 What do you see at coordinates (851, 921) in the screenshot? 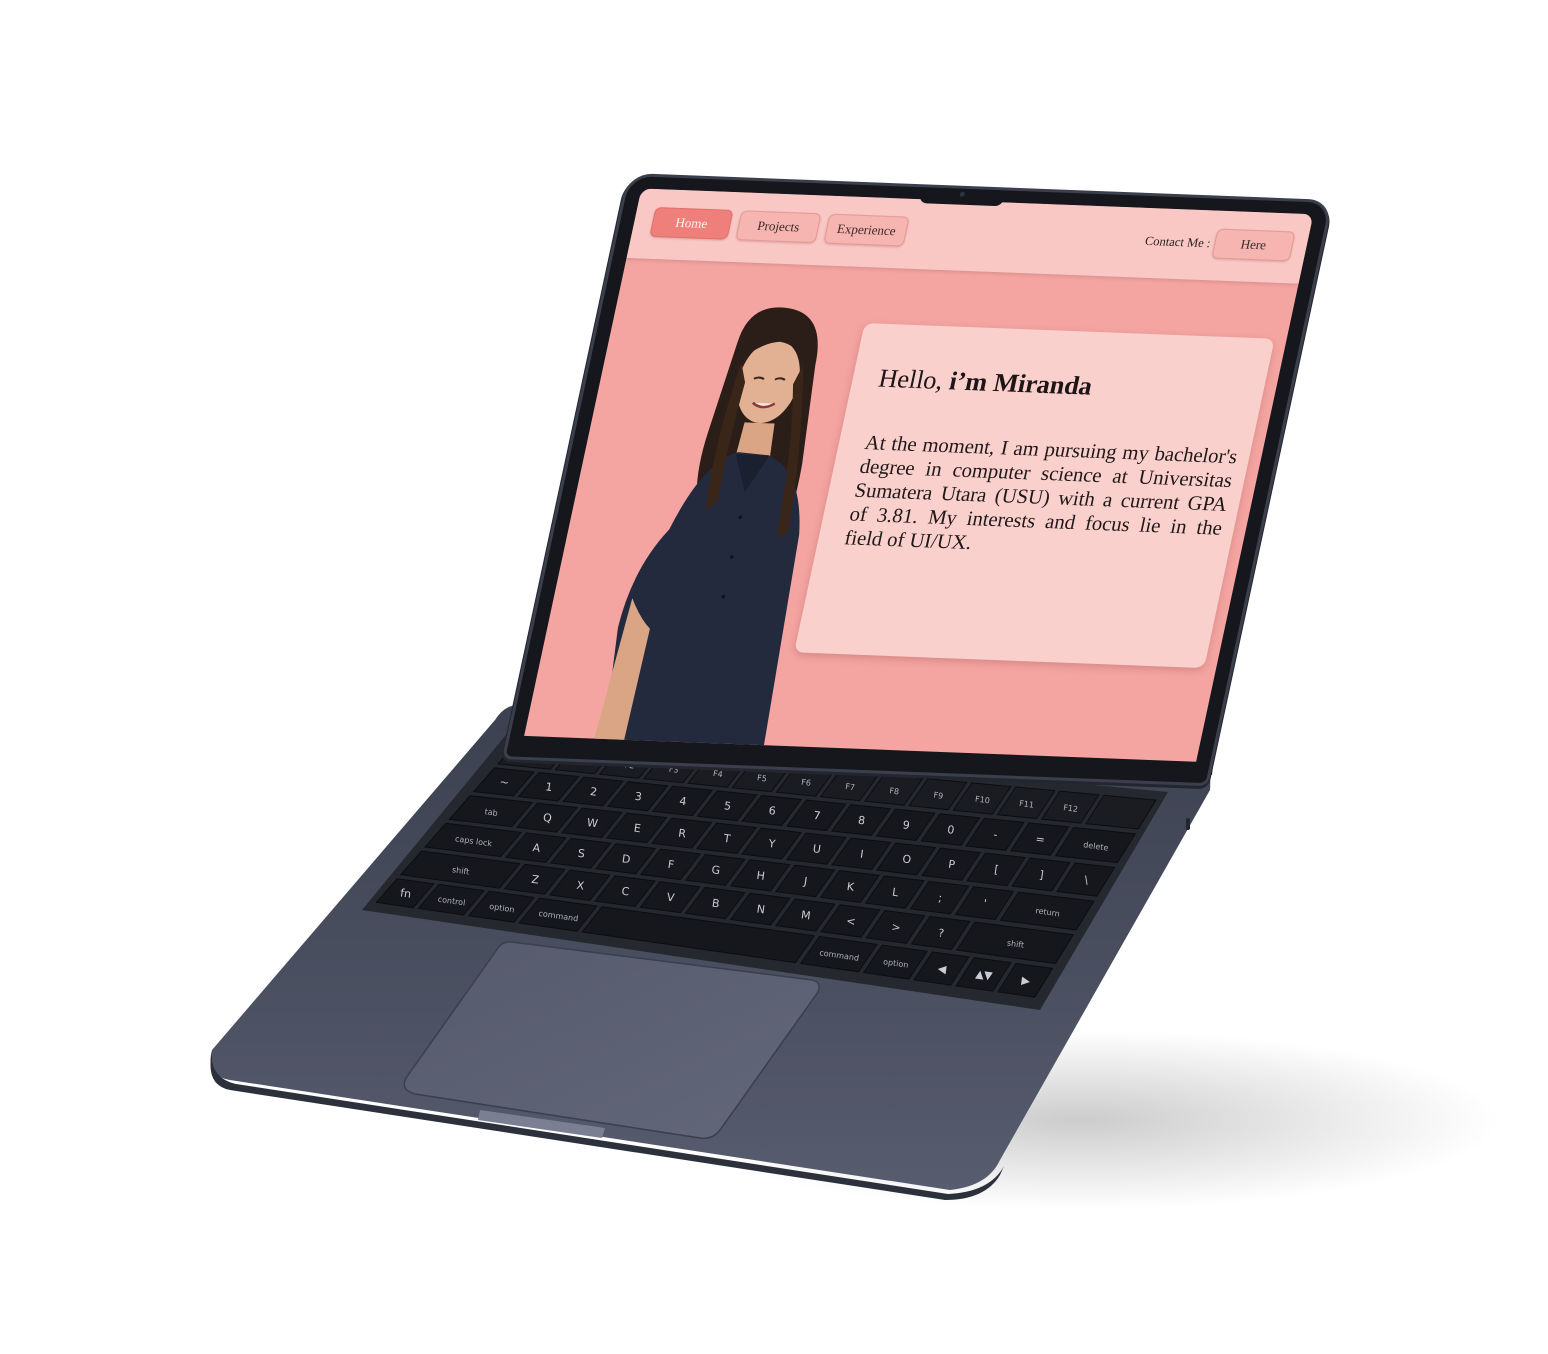
I see `keyboard-key-label: <` at bounding box center [851, 921].